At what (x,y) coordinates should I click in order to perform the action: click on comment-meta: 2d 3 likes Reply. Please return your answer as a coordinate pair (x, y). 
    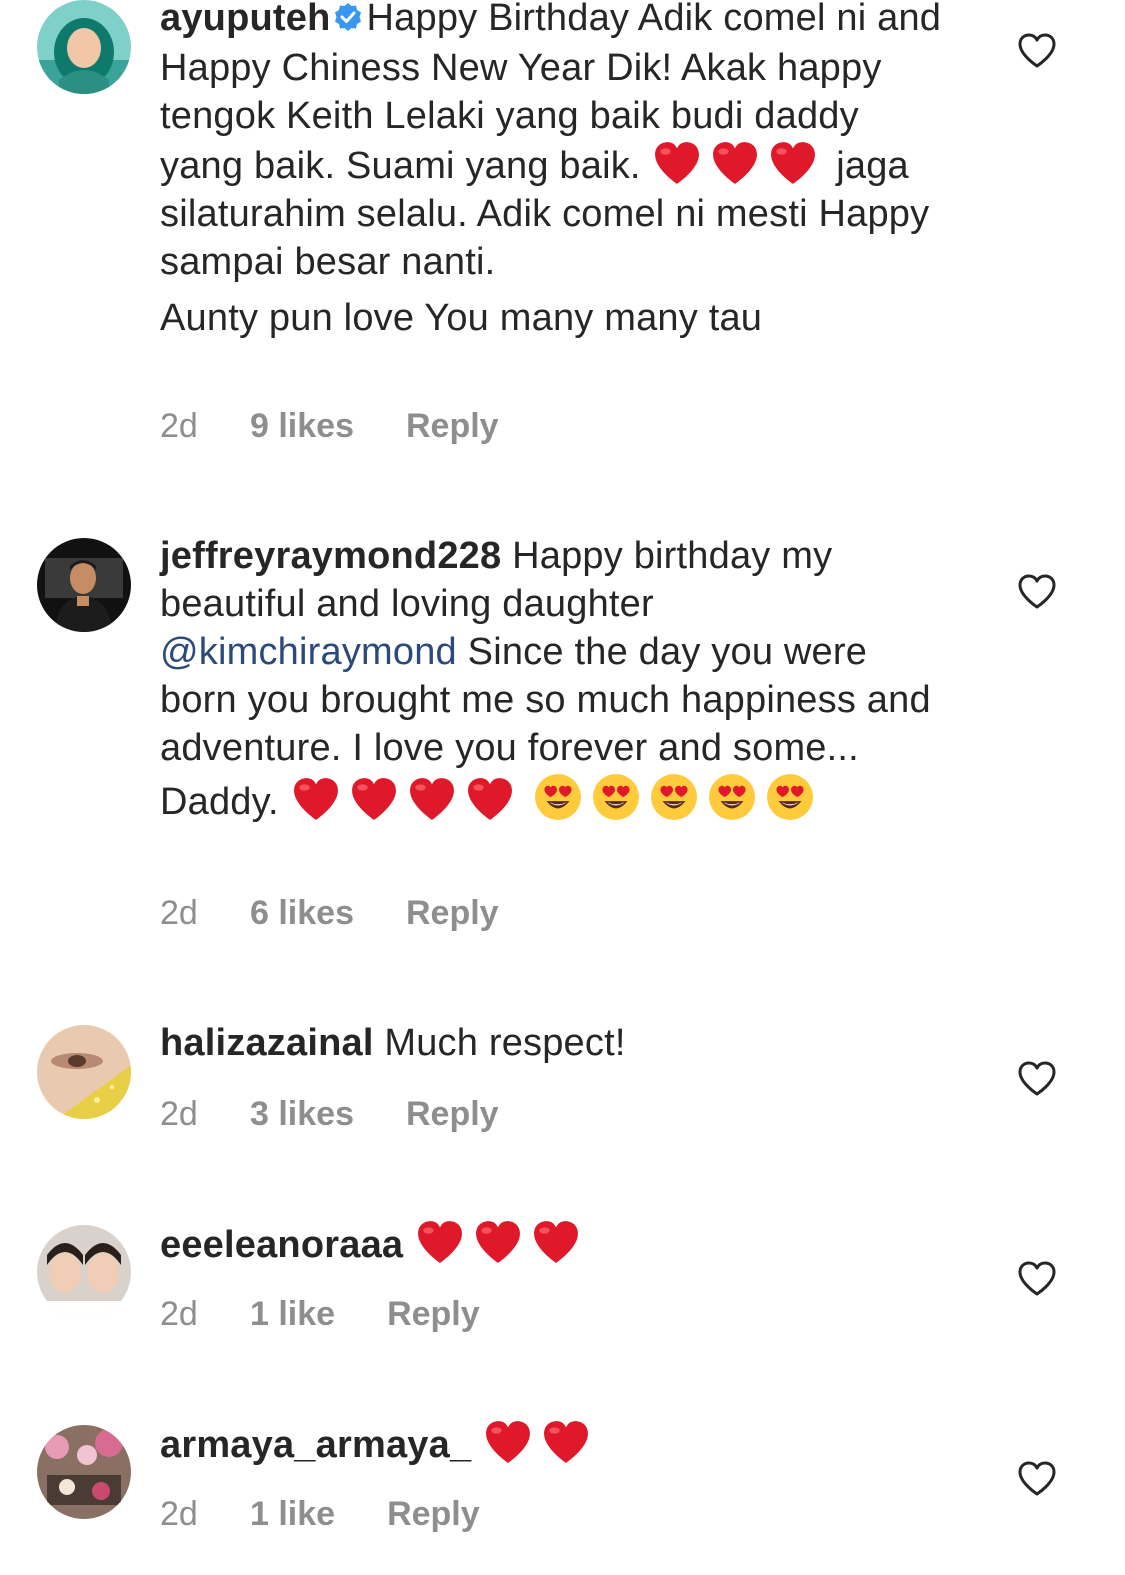
    Looking at the image, I should click on (329, 1114).